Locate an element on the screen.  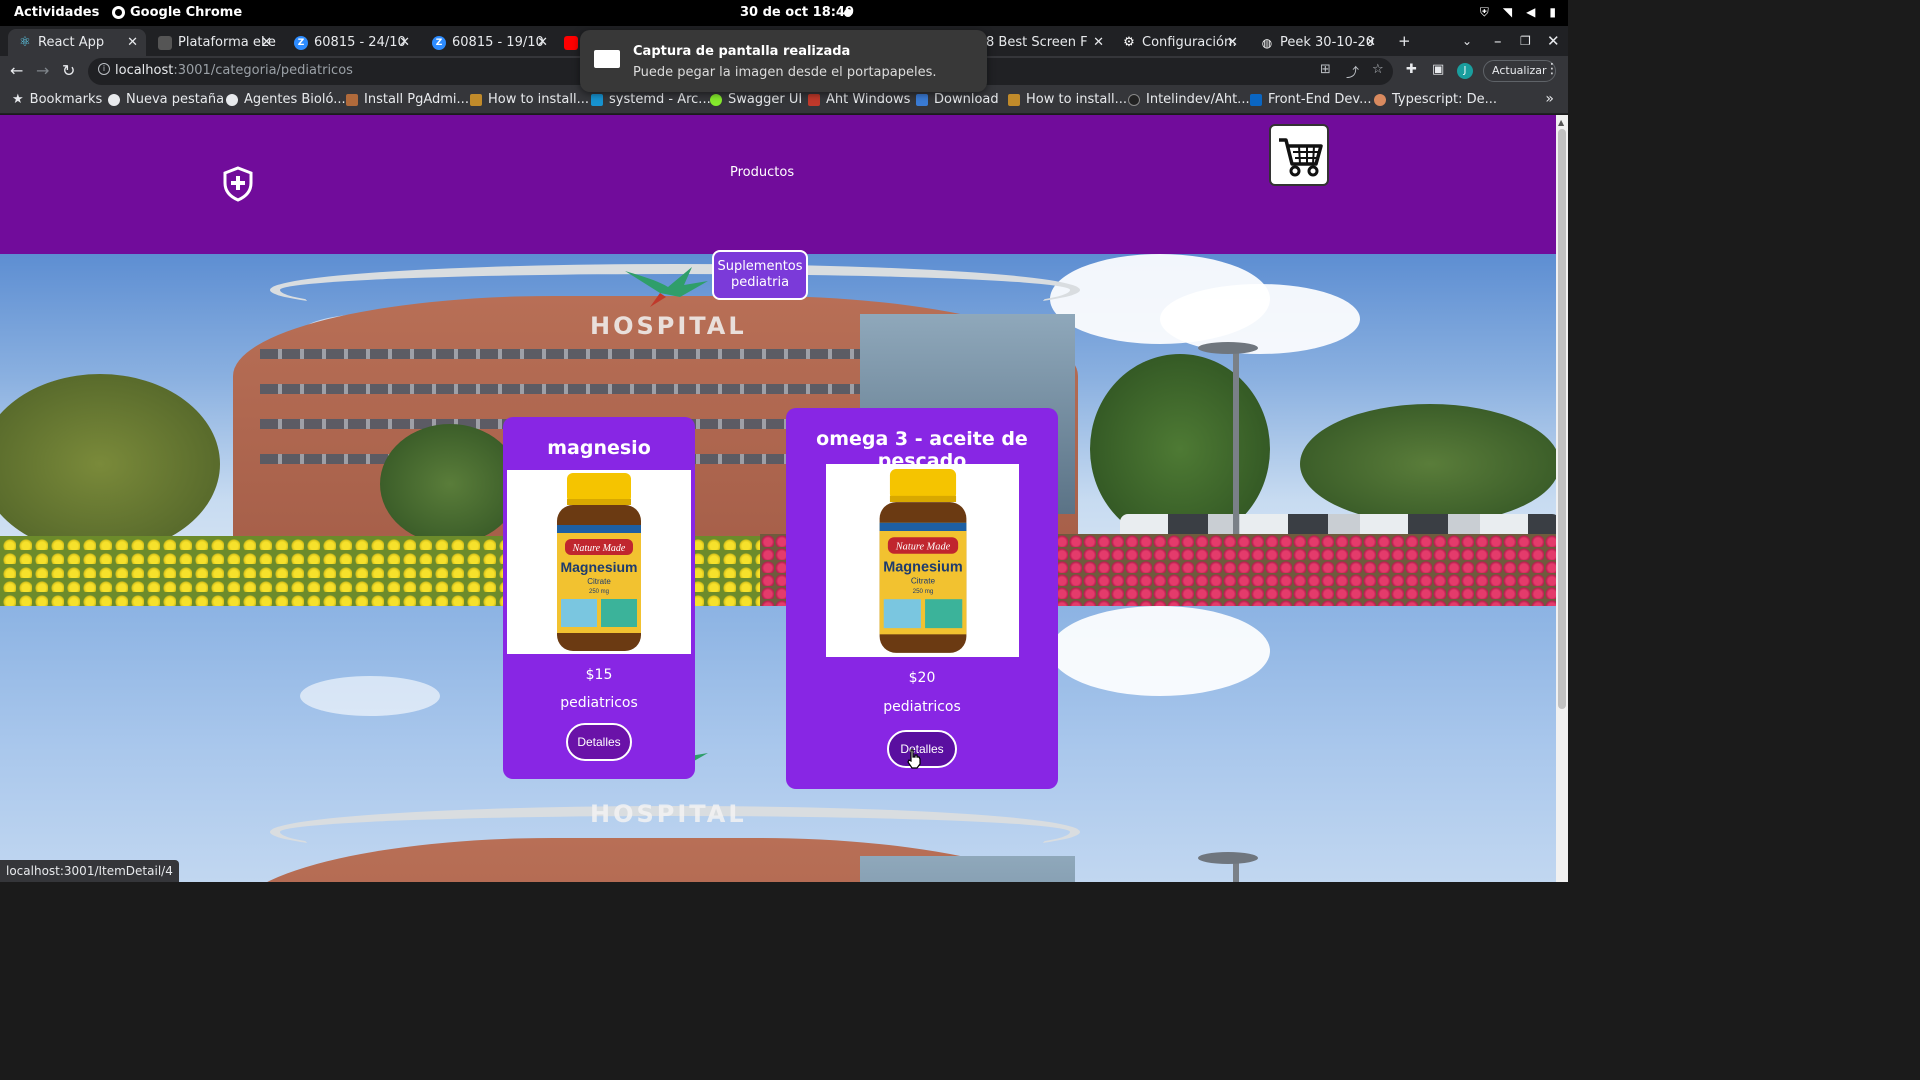
bookmark-star-icon: ☆ is located at coordinates (1378, 69).